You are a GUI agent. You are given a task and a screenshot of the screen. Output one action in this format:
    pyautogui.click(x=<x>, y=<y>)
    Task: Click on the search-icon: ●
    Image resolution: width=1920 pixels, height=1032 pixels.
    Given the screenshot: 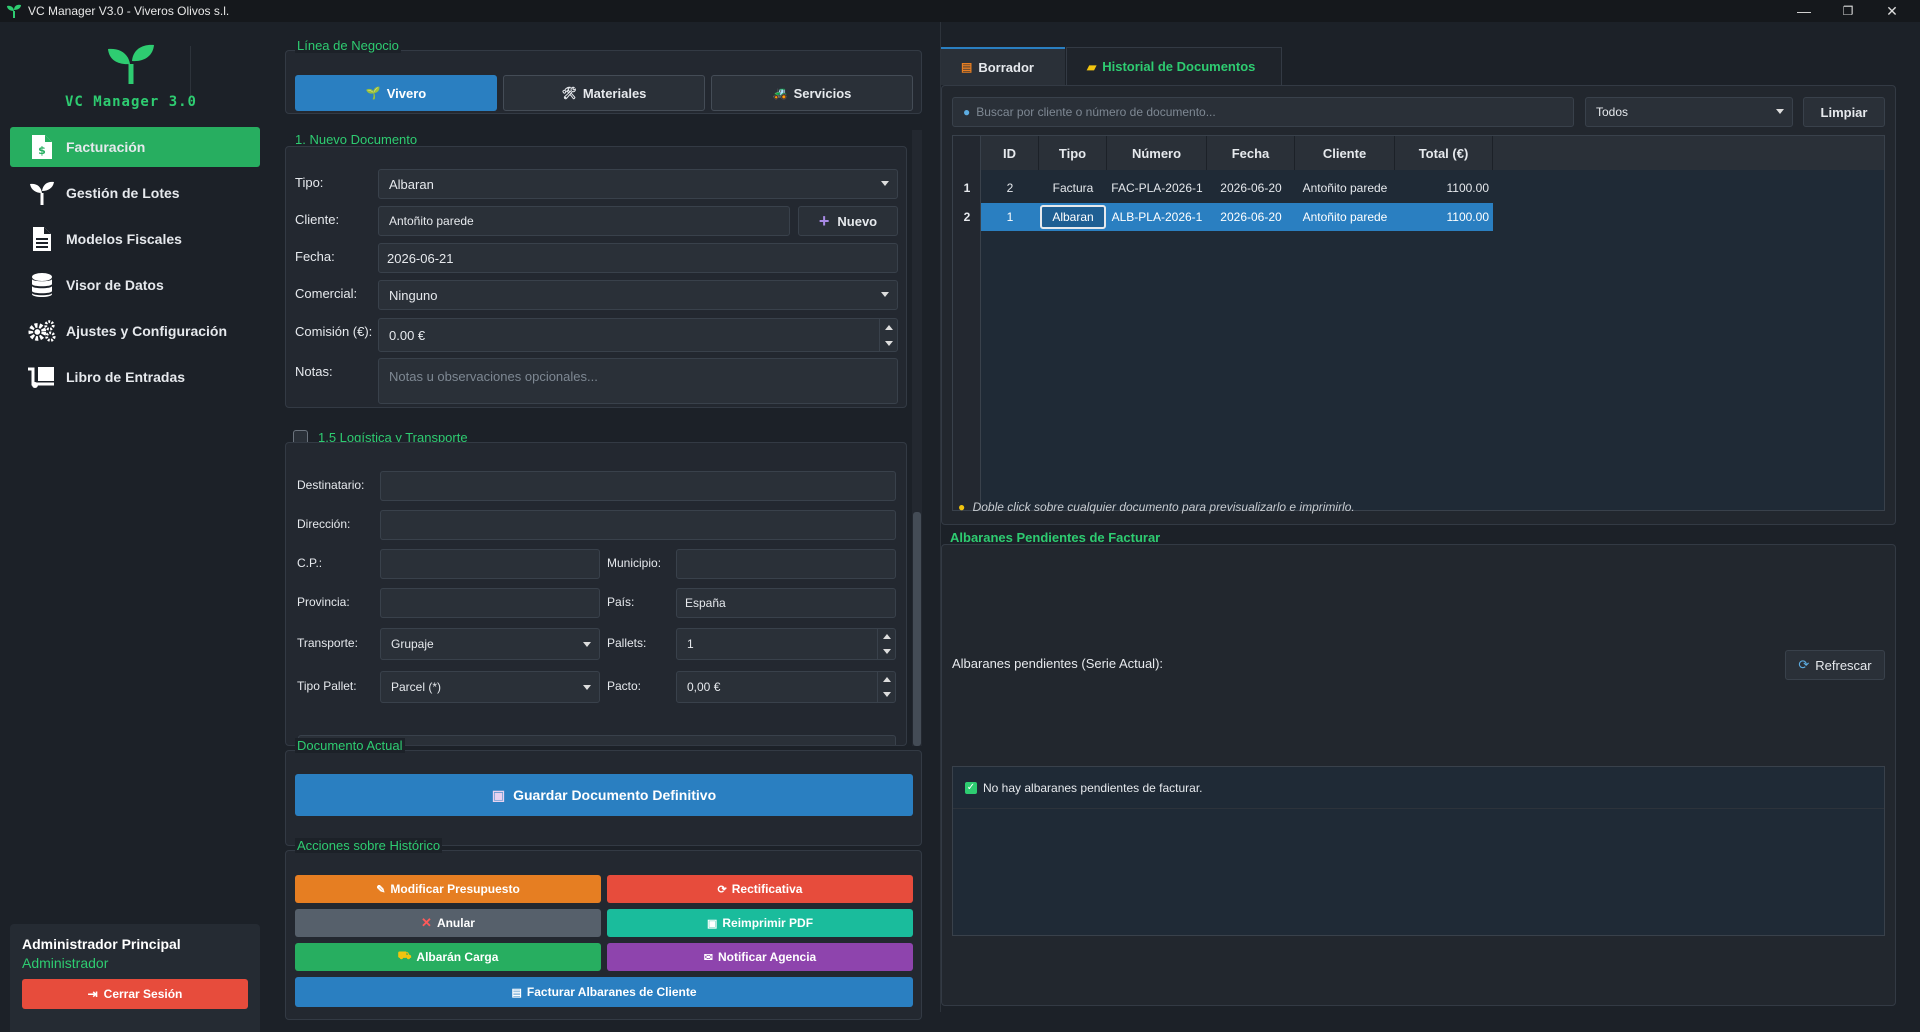 What is the action you would take?
    pyautogui.click(x=967, y=112)
    